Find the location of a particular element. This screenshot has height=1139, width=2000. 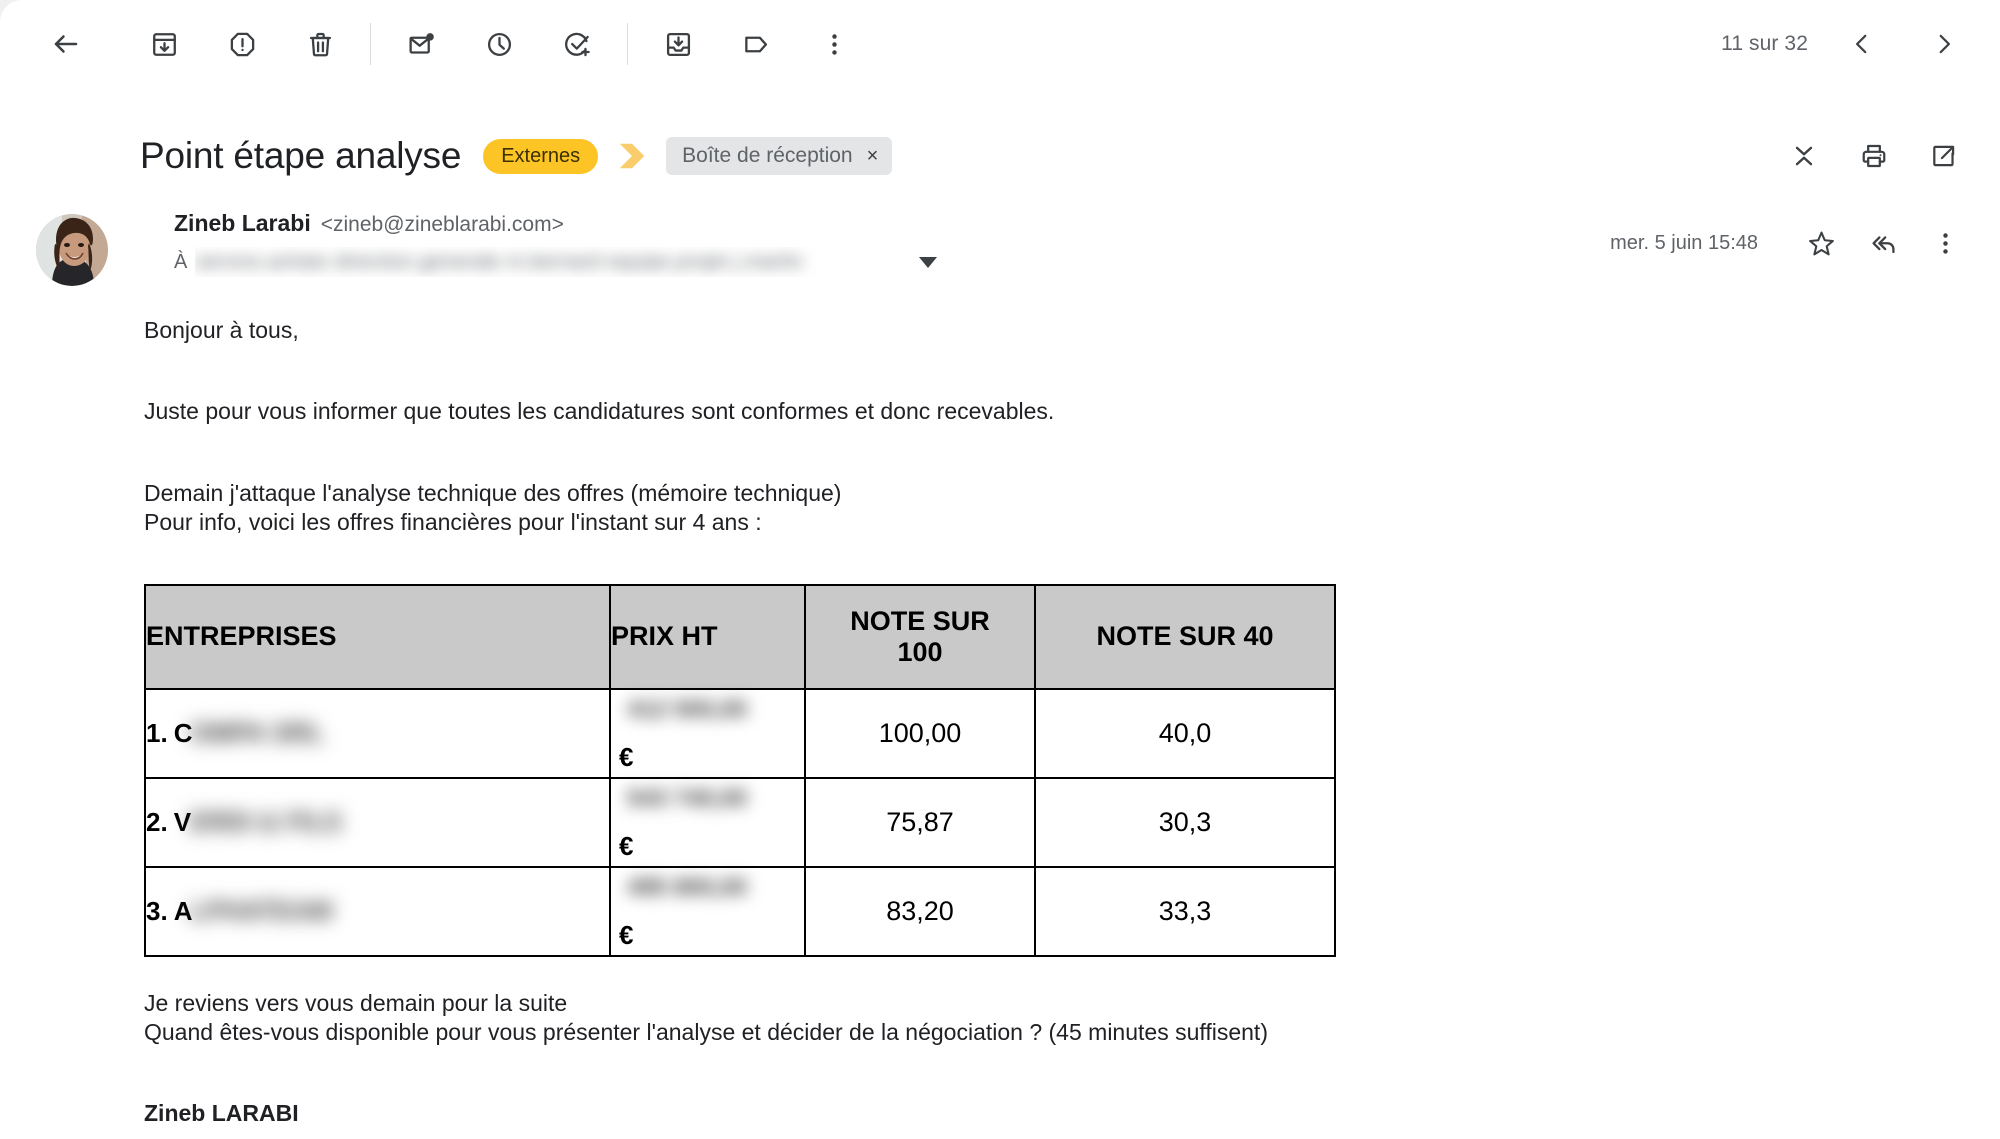

avatar-photo-icon is located at coordinates (72, 250).